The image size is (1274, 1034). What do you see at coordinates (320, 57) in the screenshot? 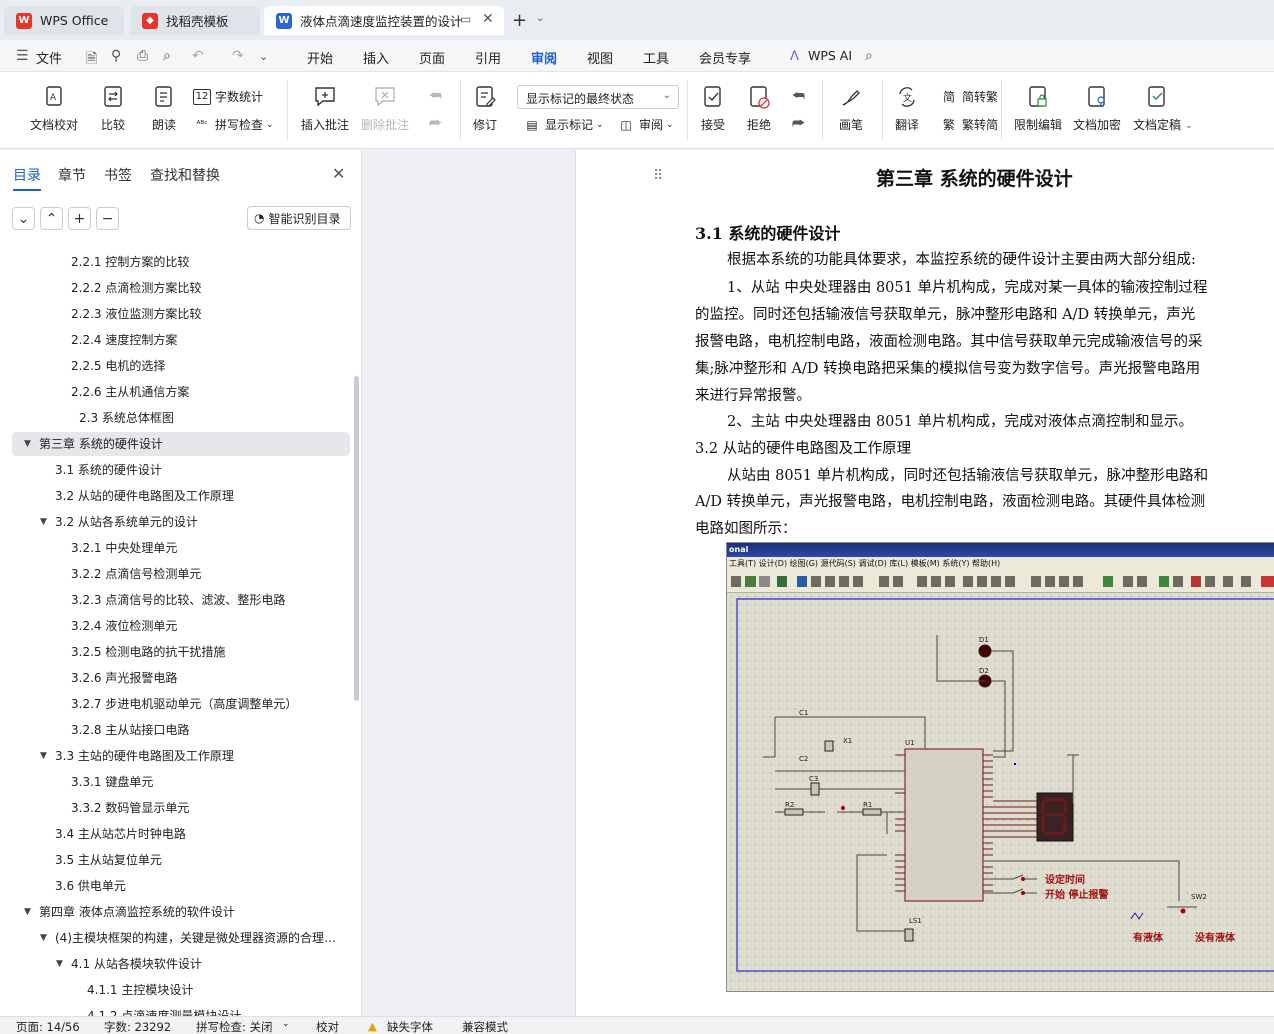
I see `menu-start: 开始` at bounding box center [320, 57].